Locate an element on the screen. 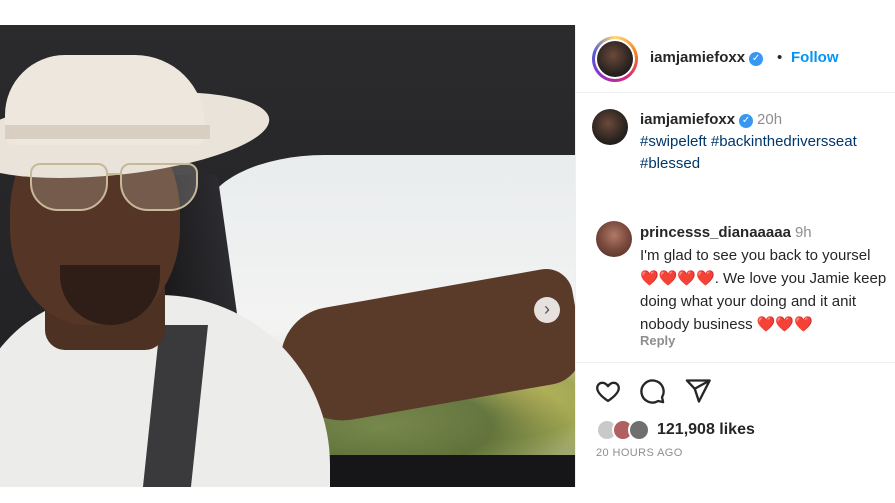  reply-button: Reply is located at coordinates (657, 340).